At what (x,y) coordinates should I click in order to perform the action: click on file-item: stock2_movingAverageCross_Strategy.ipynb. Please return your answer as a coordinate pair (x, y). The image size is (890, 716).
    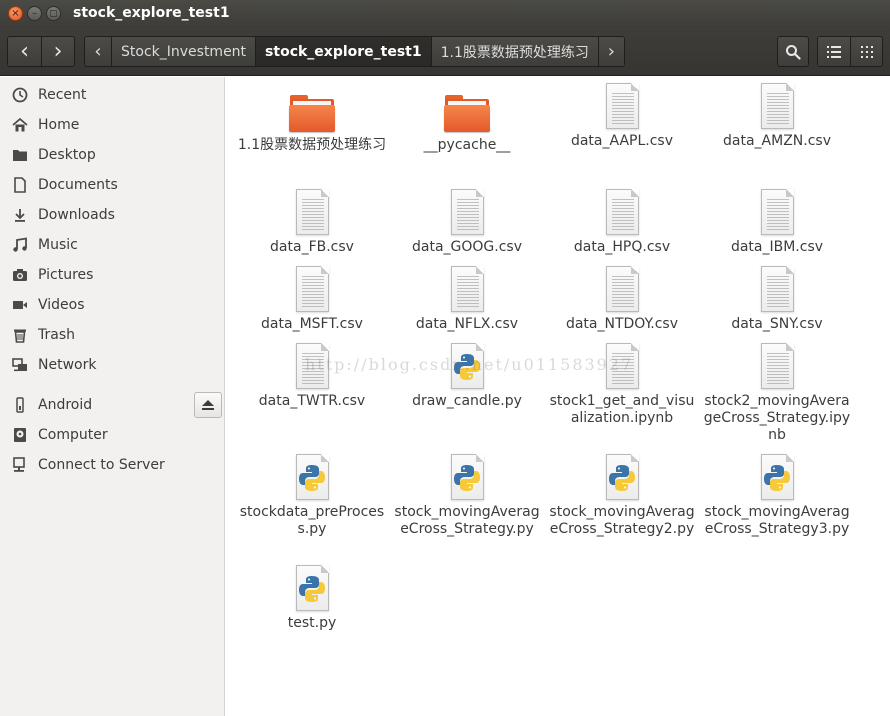
    Looking at the image, I should click on (777, 393).